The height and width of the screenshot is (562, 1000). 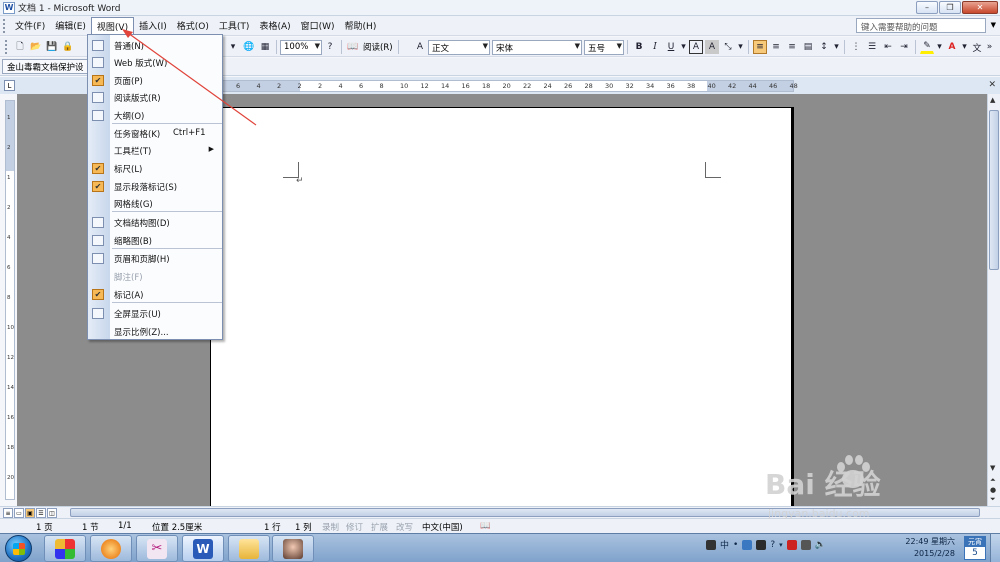 I want to click on calendar-widget: 元宵 5, so click(x=975, y=548).